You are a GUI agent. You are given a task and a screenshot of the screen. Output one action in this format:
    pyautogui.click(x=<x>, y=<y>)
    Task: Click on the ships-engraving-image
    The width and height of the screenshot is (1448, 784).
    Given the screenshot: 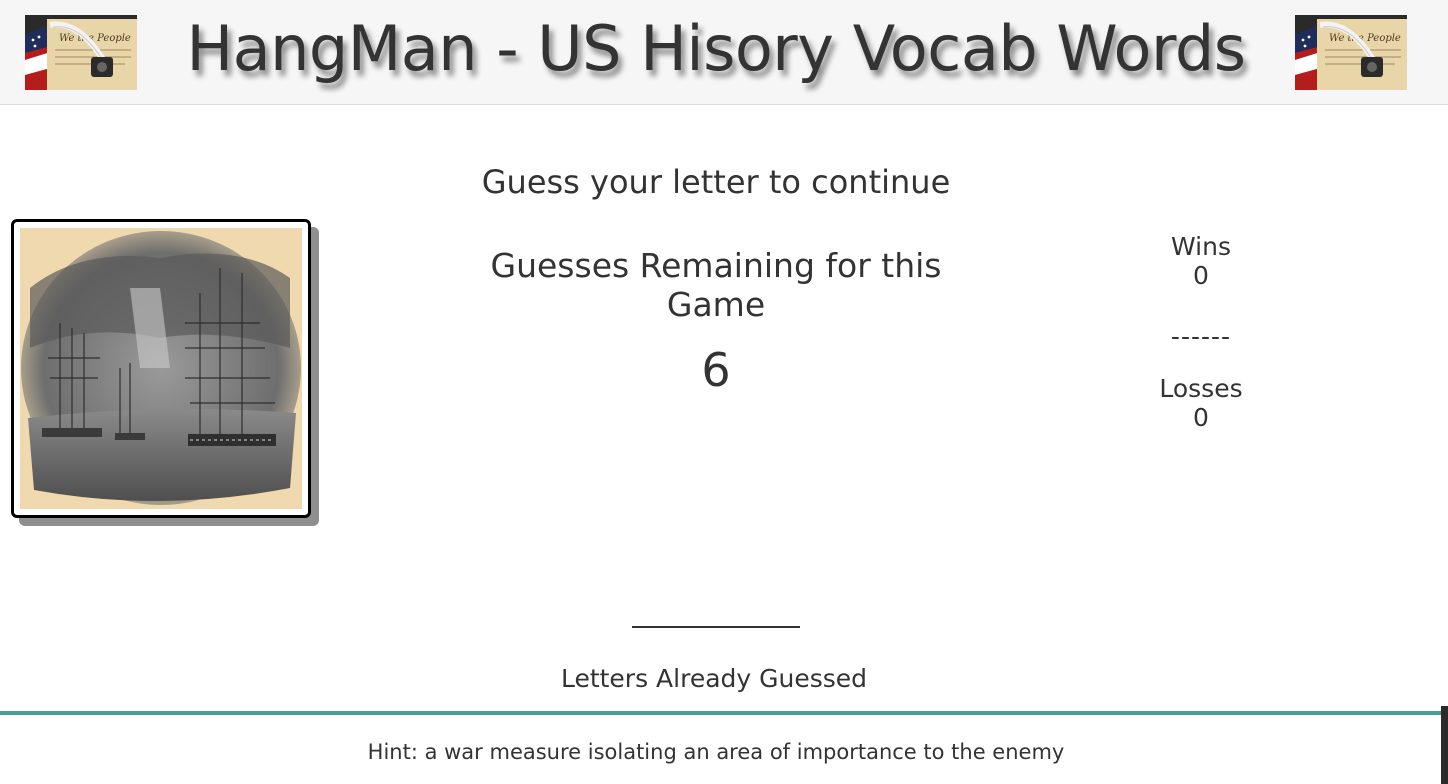 What is the action you would take?
    pyautogui.click(x=161, y=368)
    